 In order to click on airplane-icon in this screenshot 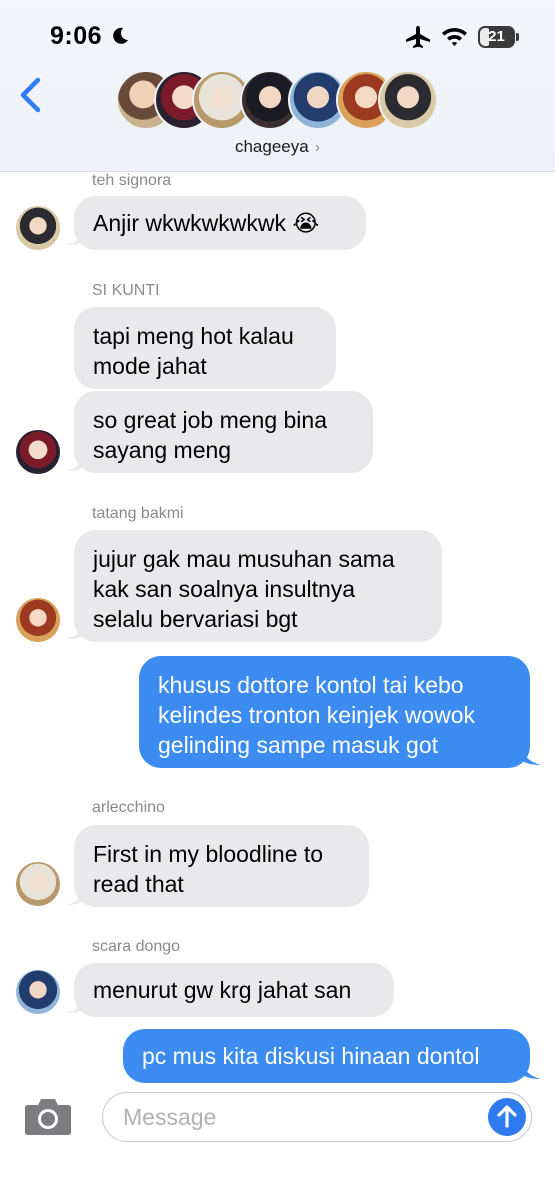, I will do `click(418, 37)`.